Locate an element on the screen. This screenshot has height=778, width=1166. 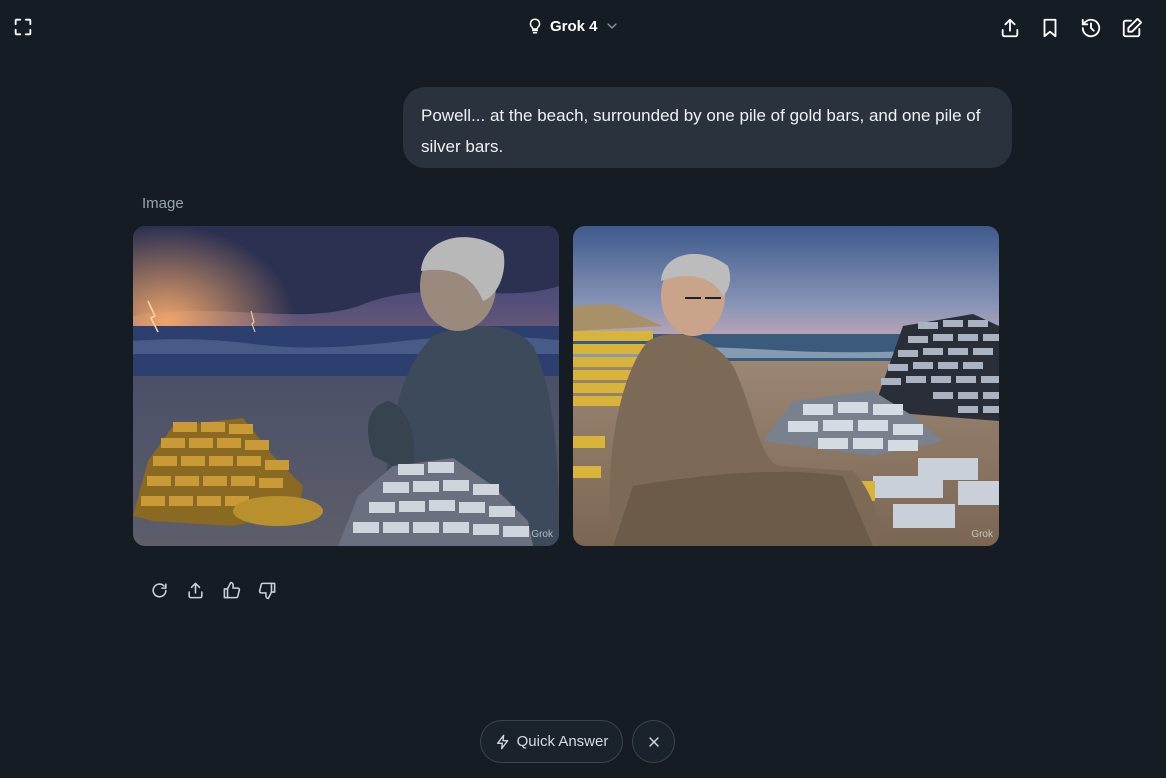
new-chat-button is located at coordinates (1132, 28).